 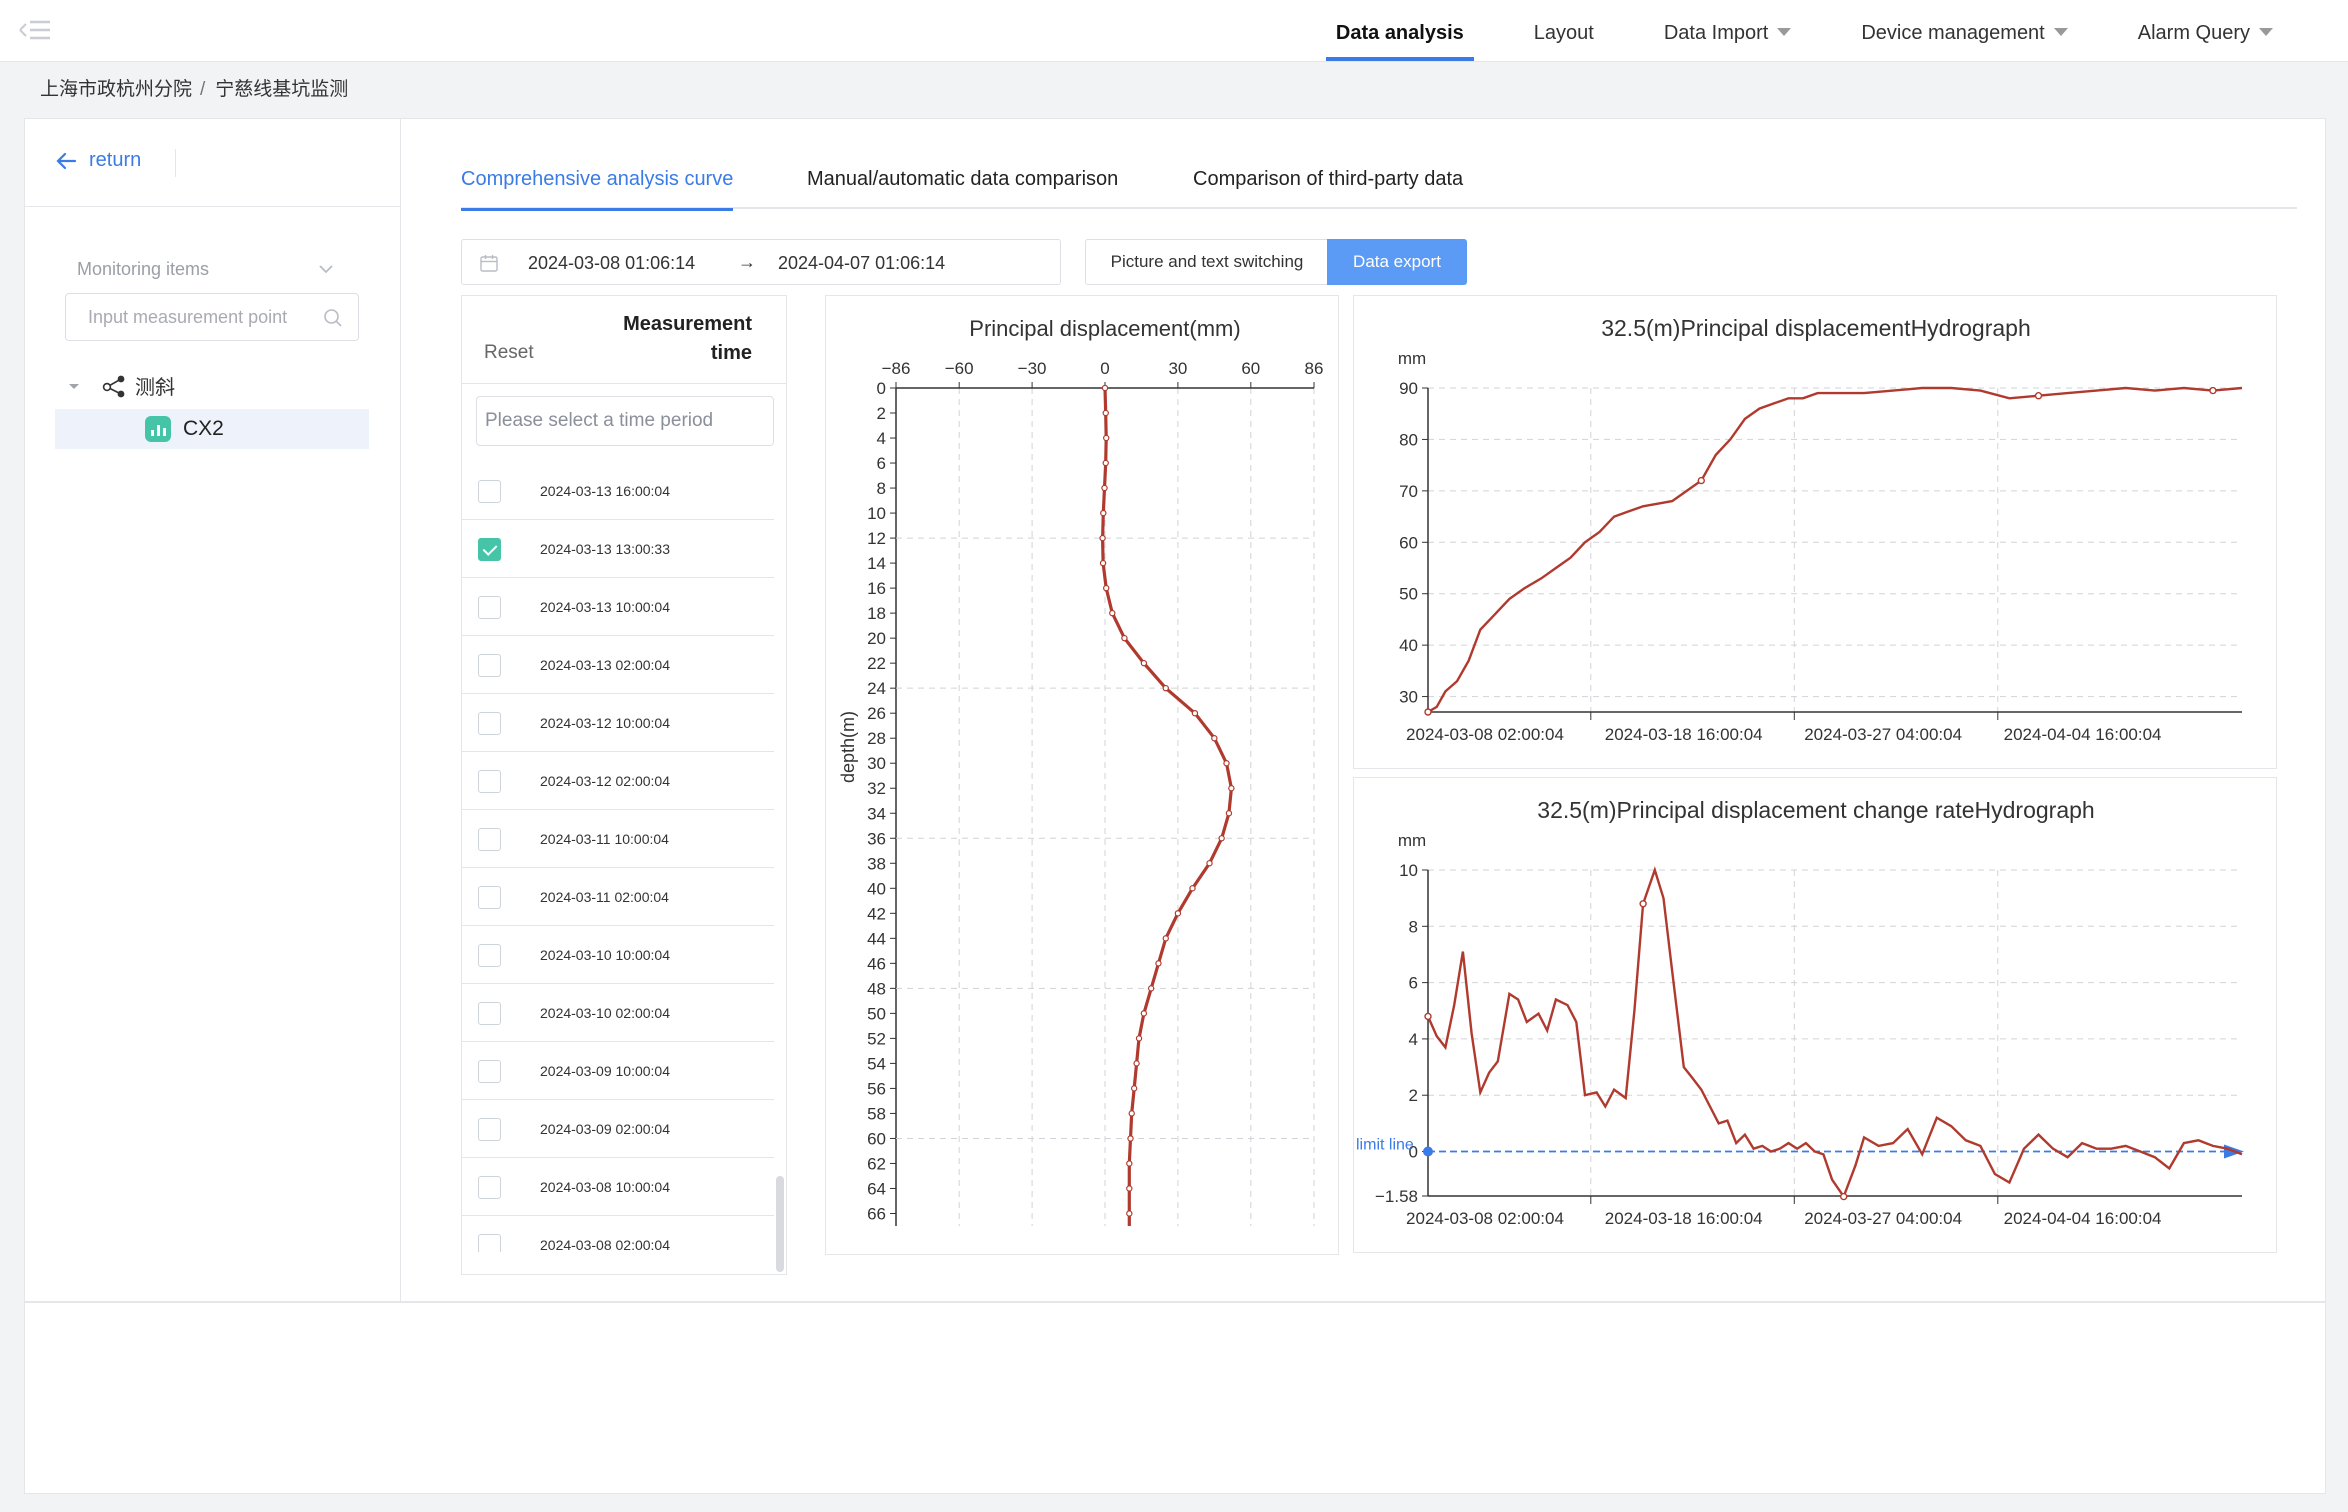 I want to click on x-tick-label: 0, so click(x=1104, y=368).